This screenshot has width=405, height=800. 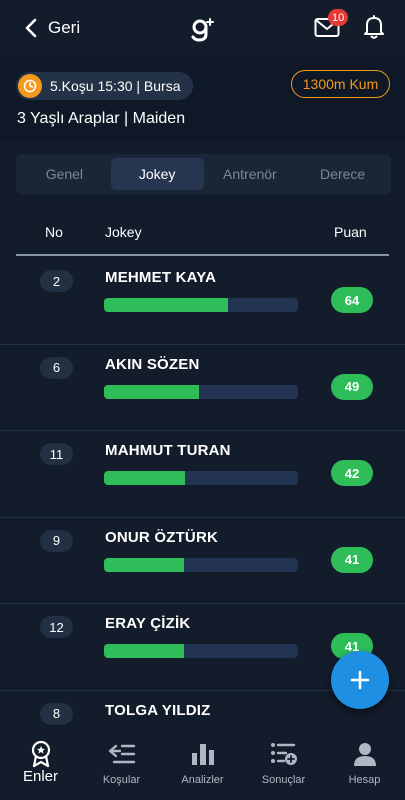 I want to click on row-number: 11, so click(x=56, y=454).